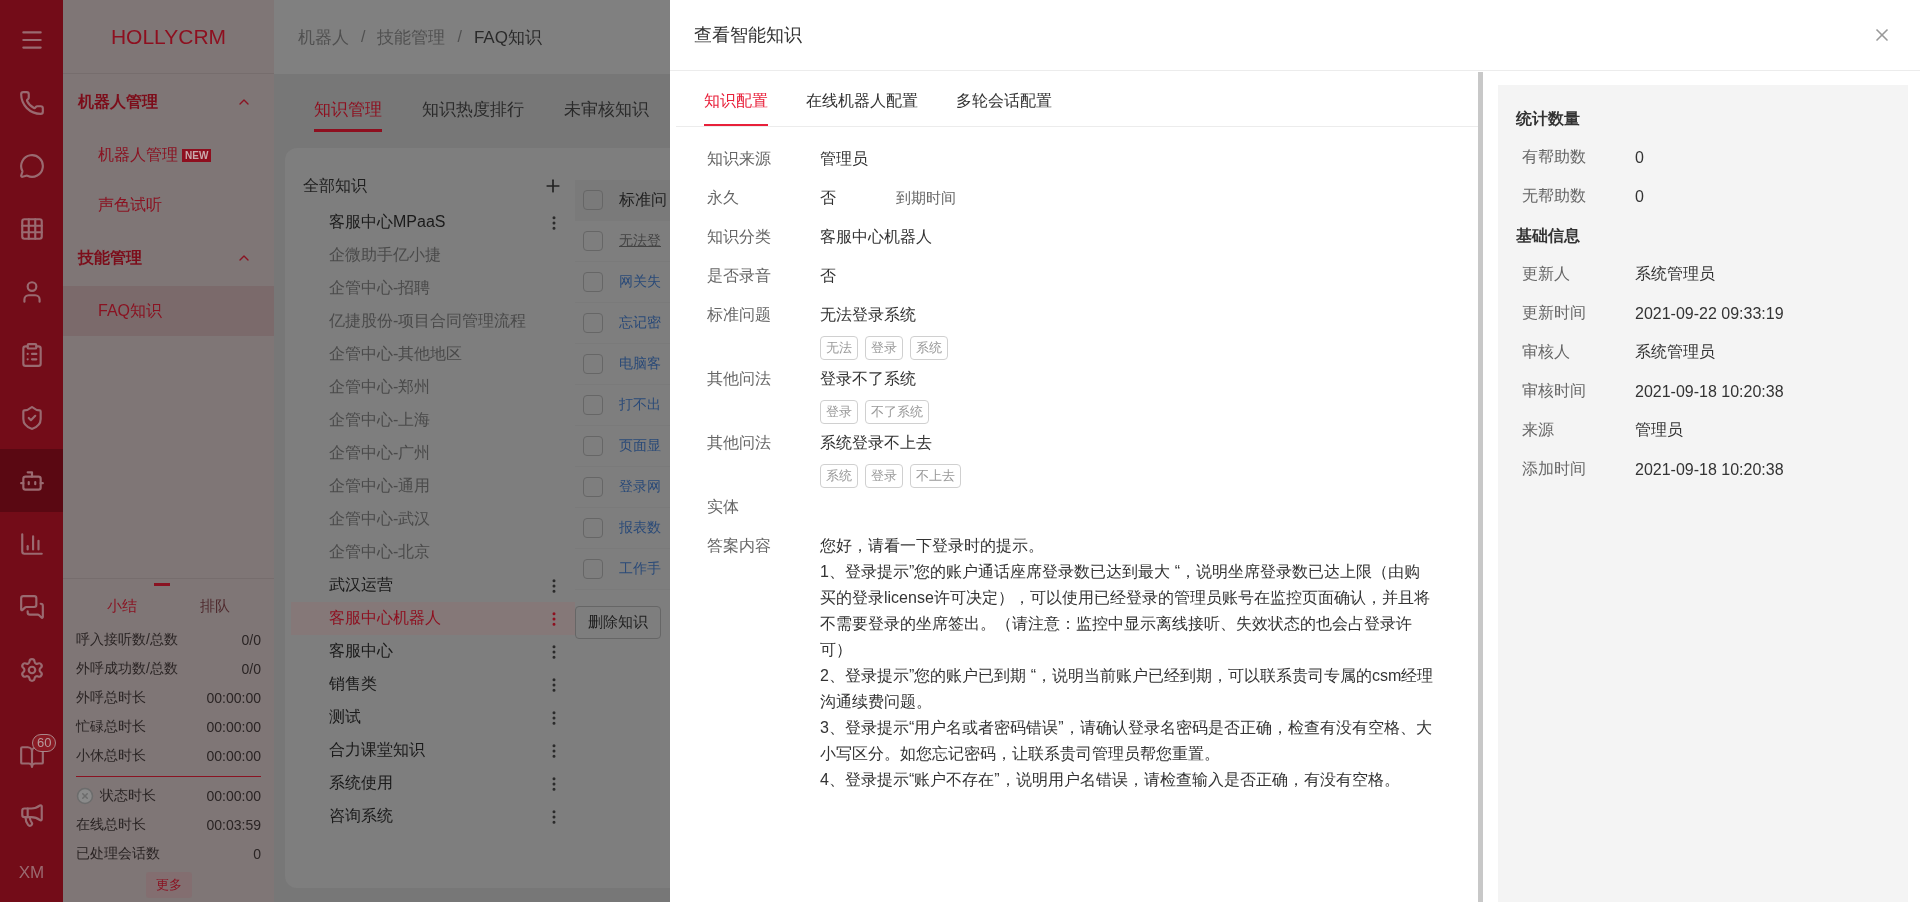  I want to click on tree-item: 客服中心, so click(361, 651).